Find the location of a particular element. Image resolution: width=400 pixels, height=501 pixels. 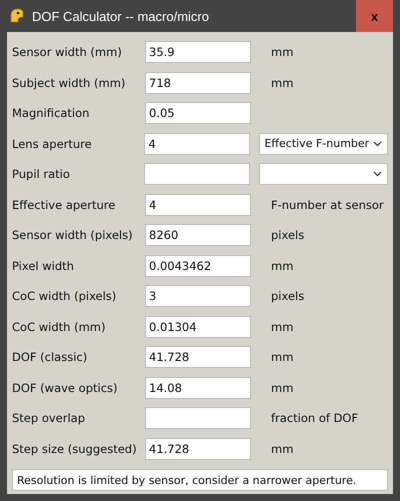

input-field: 14.08 is located at coordinates (198, 387).